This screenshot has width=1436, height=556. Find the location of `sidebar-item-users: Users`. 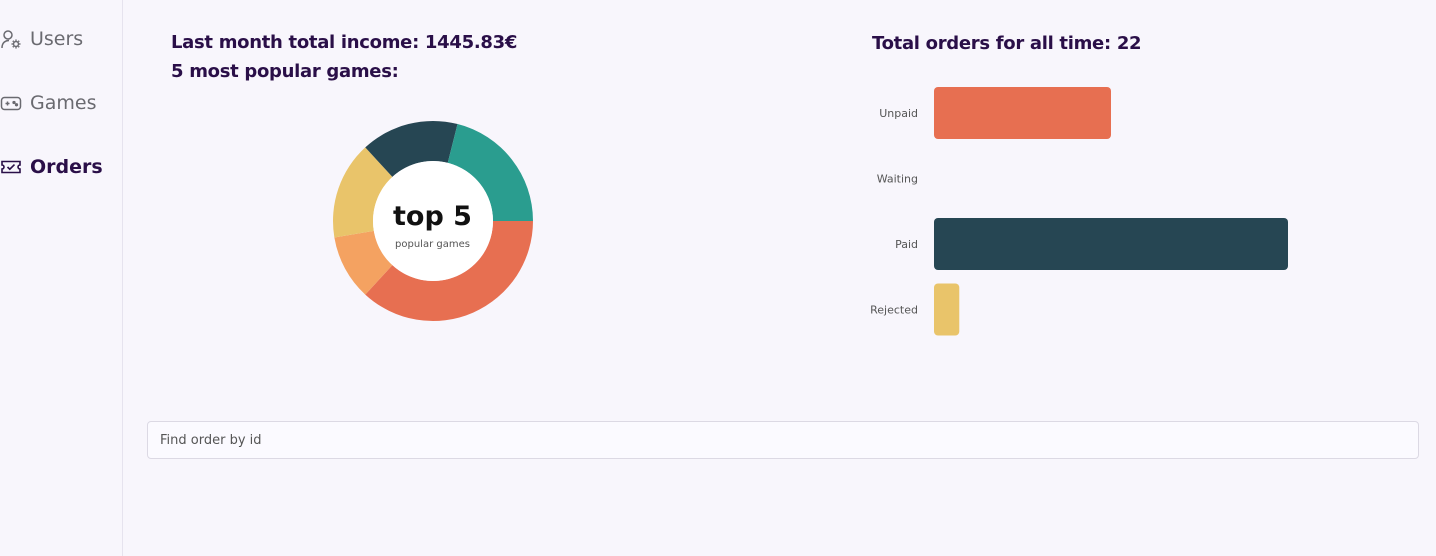

sidebar-item-users: Users is located at coordinates (41, 39).